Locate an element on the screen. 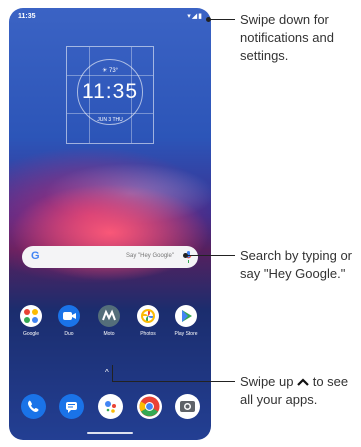  play-store-icon is located at coordinates (186, 316).